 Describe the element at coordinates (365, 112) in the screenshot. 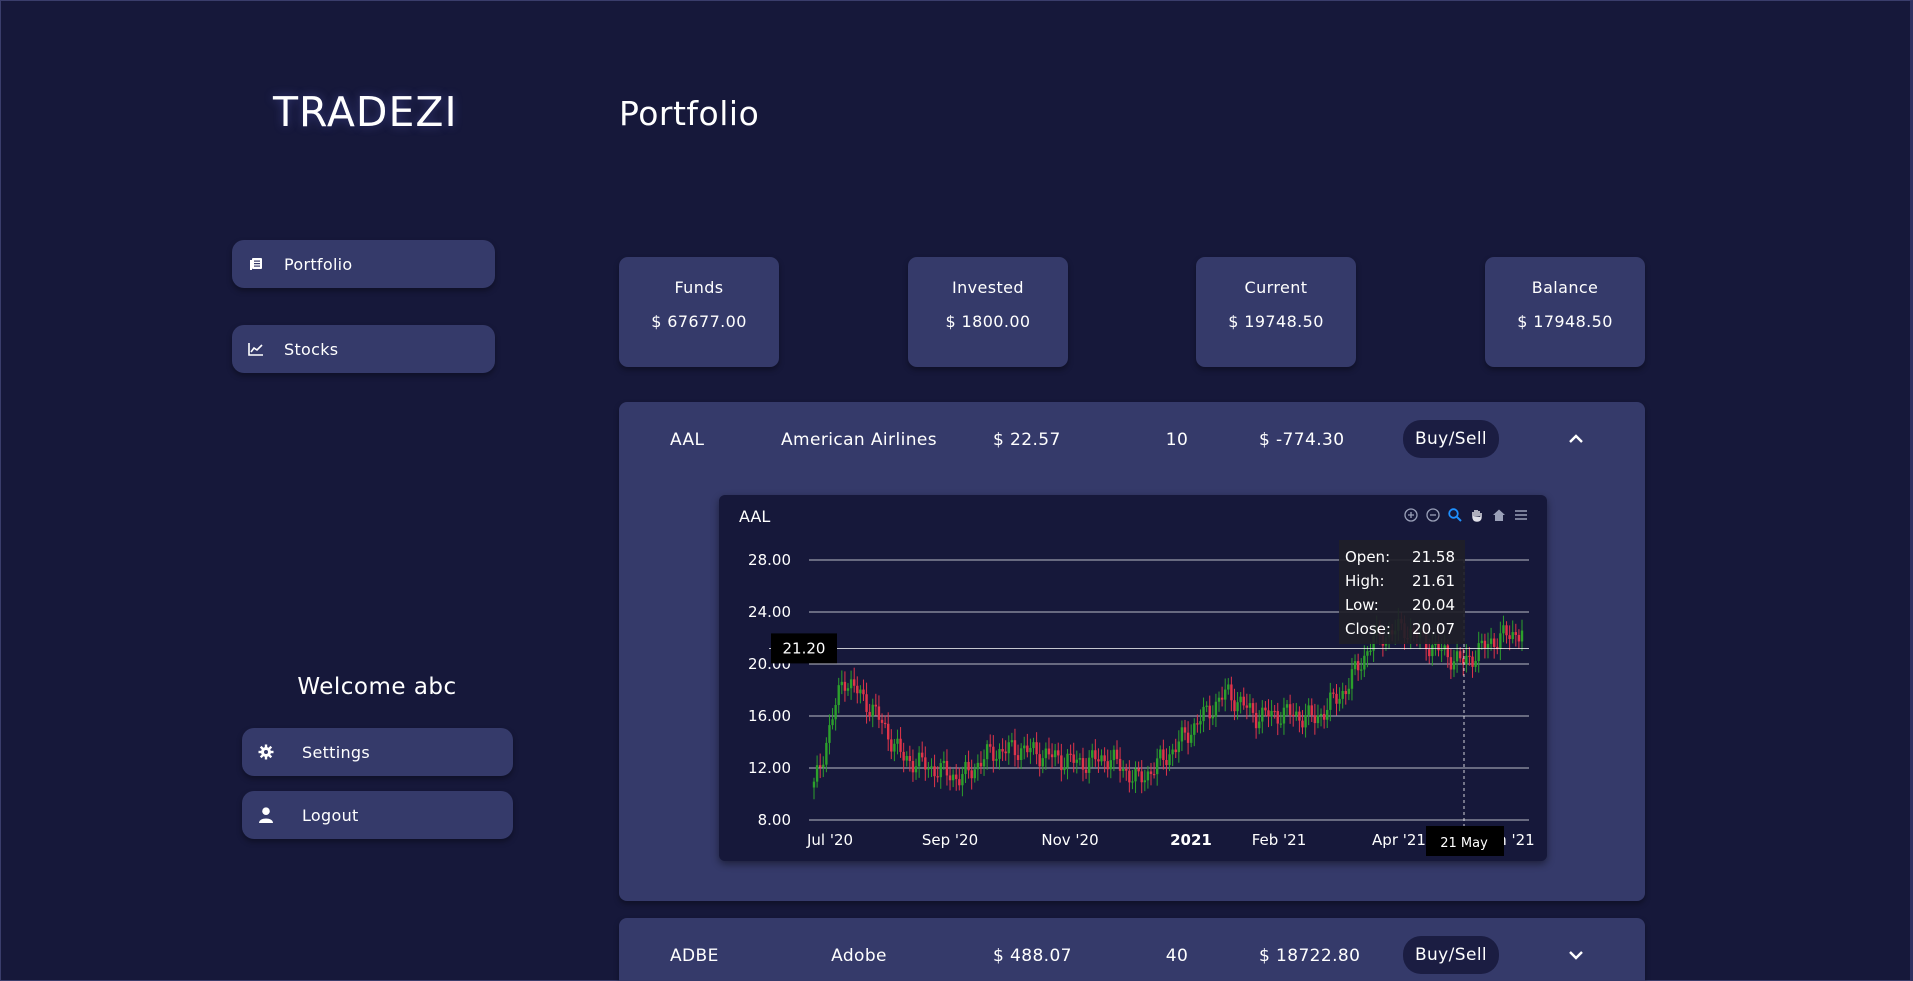

I see `app-logo: TRADEZI` at that location.